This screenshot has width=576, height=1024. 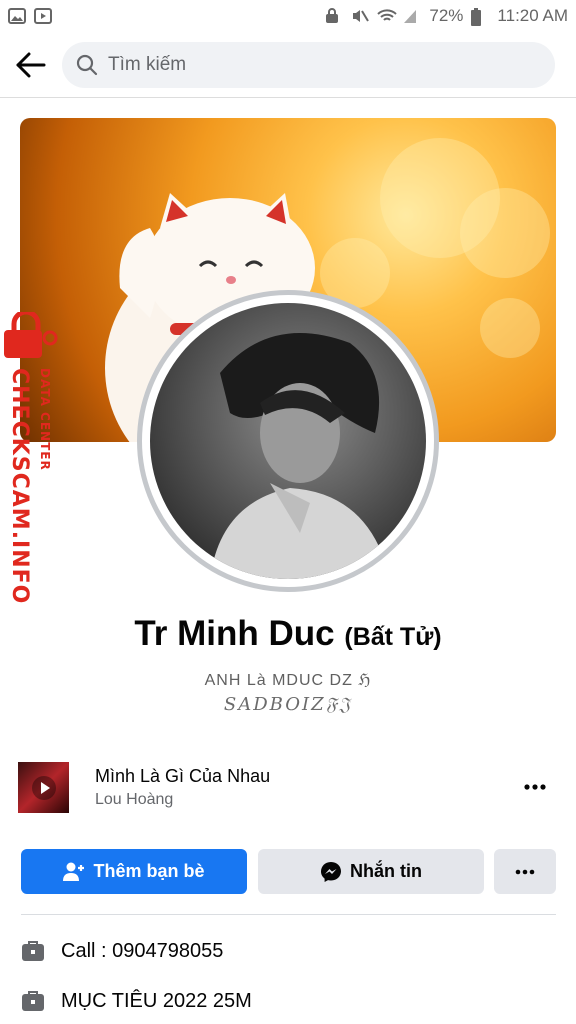 I want to click on bio-line-1: ANH Là MDUC DZ ℌ, so click(x=288, y=680).